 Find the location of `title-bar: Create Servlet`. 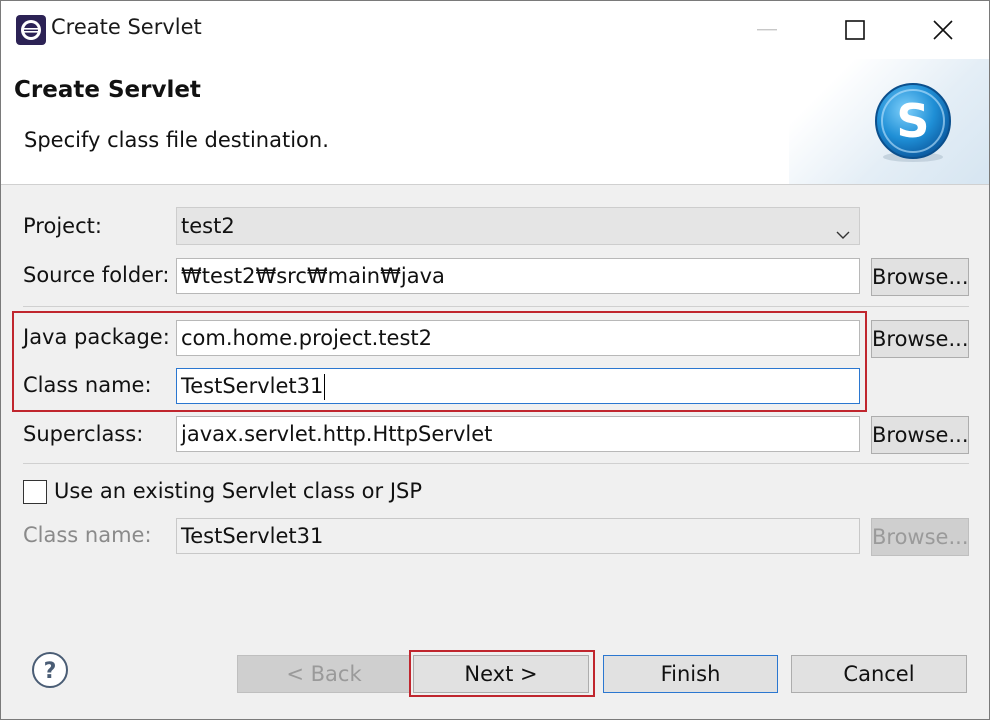

title-bar: Create Servlet is located at coordinates (495, 30).